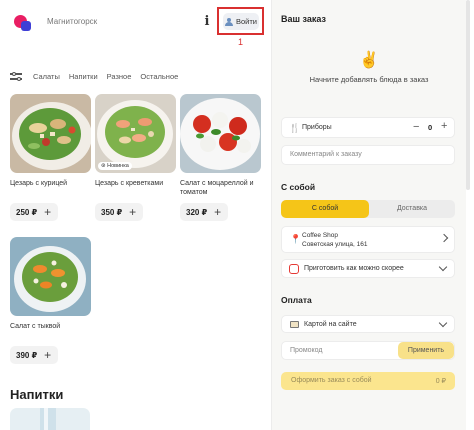 This screenshot has height=430, width=474. Describe the element at coordinates (115, 166) in the screenshot. I see `new-badge: ⊛ Новинка` at that location.